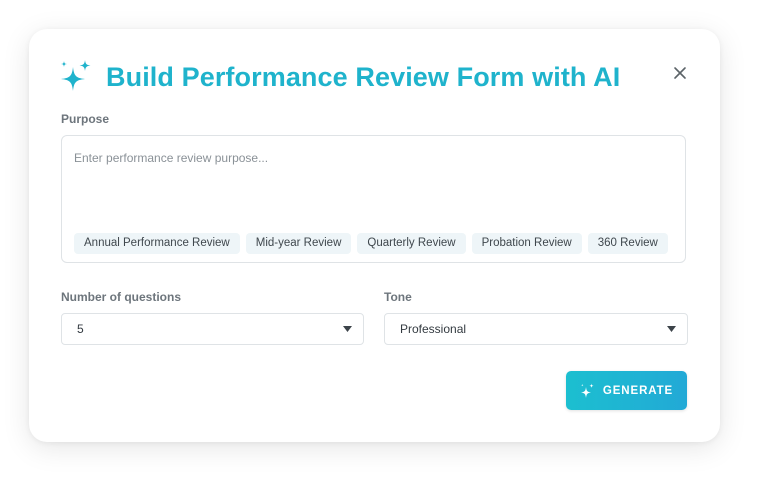 Image resolution: width=763 pixels, height=485 pixels. I want to click on suggestion-chip-quarterly: Quarterly Review, so click(411, 243).